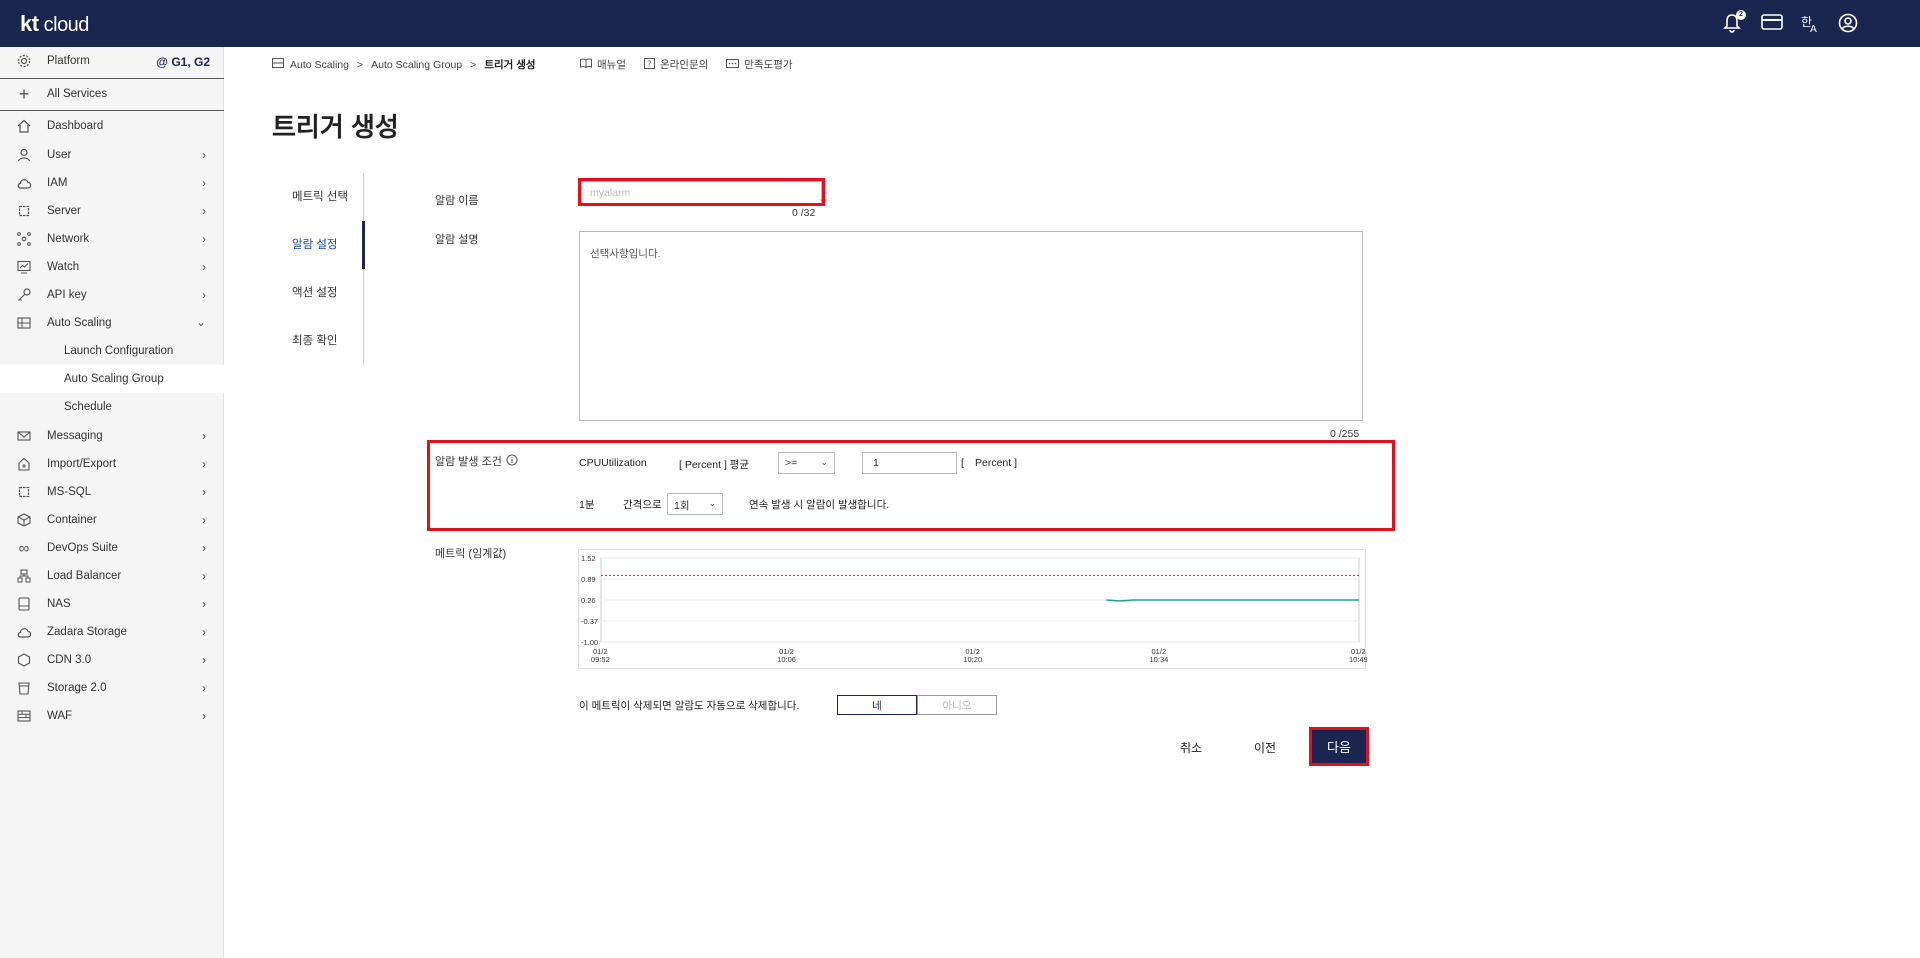 Image resolution: width=1920 pixels, height=958 pixels. I want to click on breadcrumb-item: Auto Scaling Group, so click(416, 65).